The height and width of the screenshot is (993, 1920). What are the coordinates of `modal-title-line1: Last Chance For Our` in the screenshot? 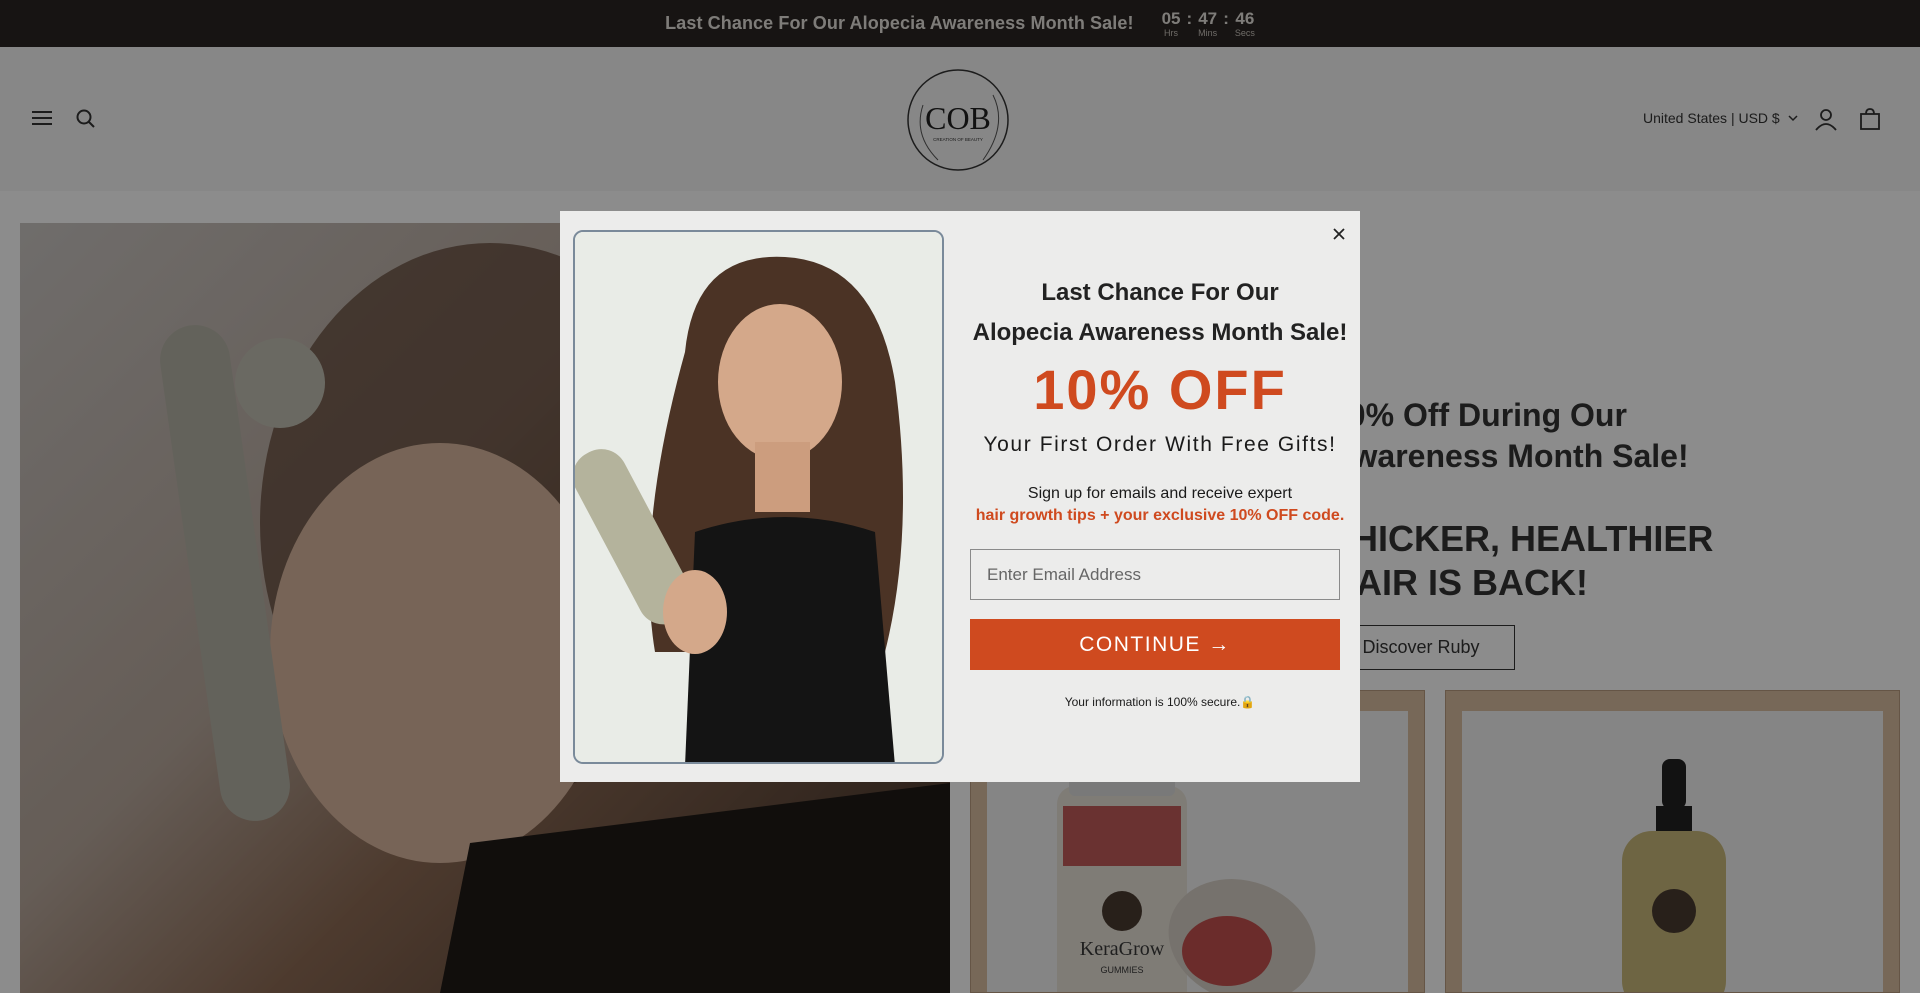 It's located at (1160, 292).